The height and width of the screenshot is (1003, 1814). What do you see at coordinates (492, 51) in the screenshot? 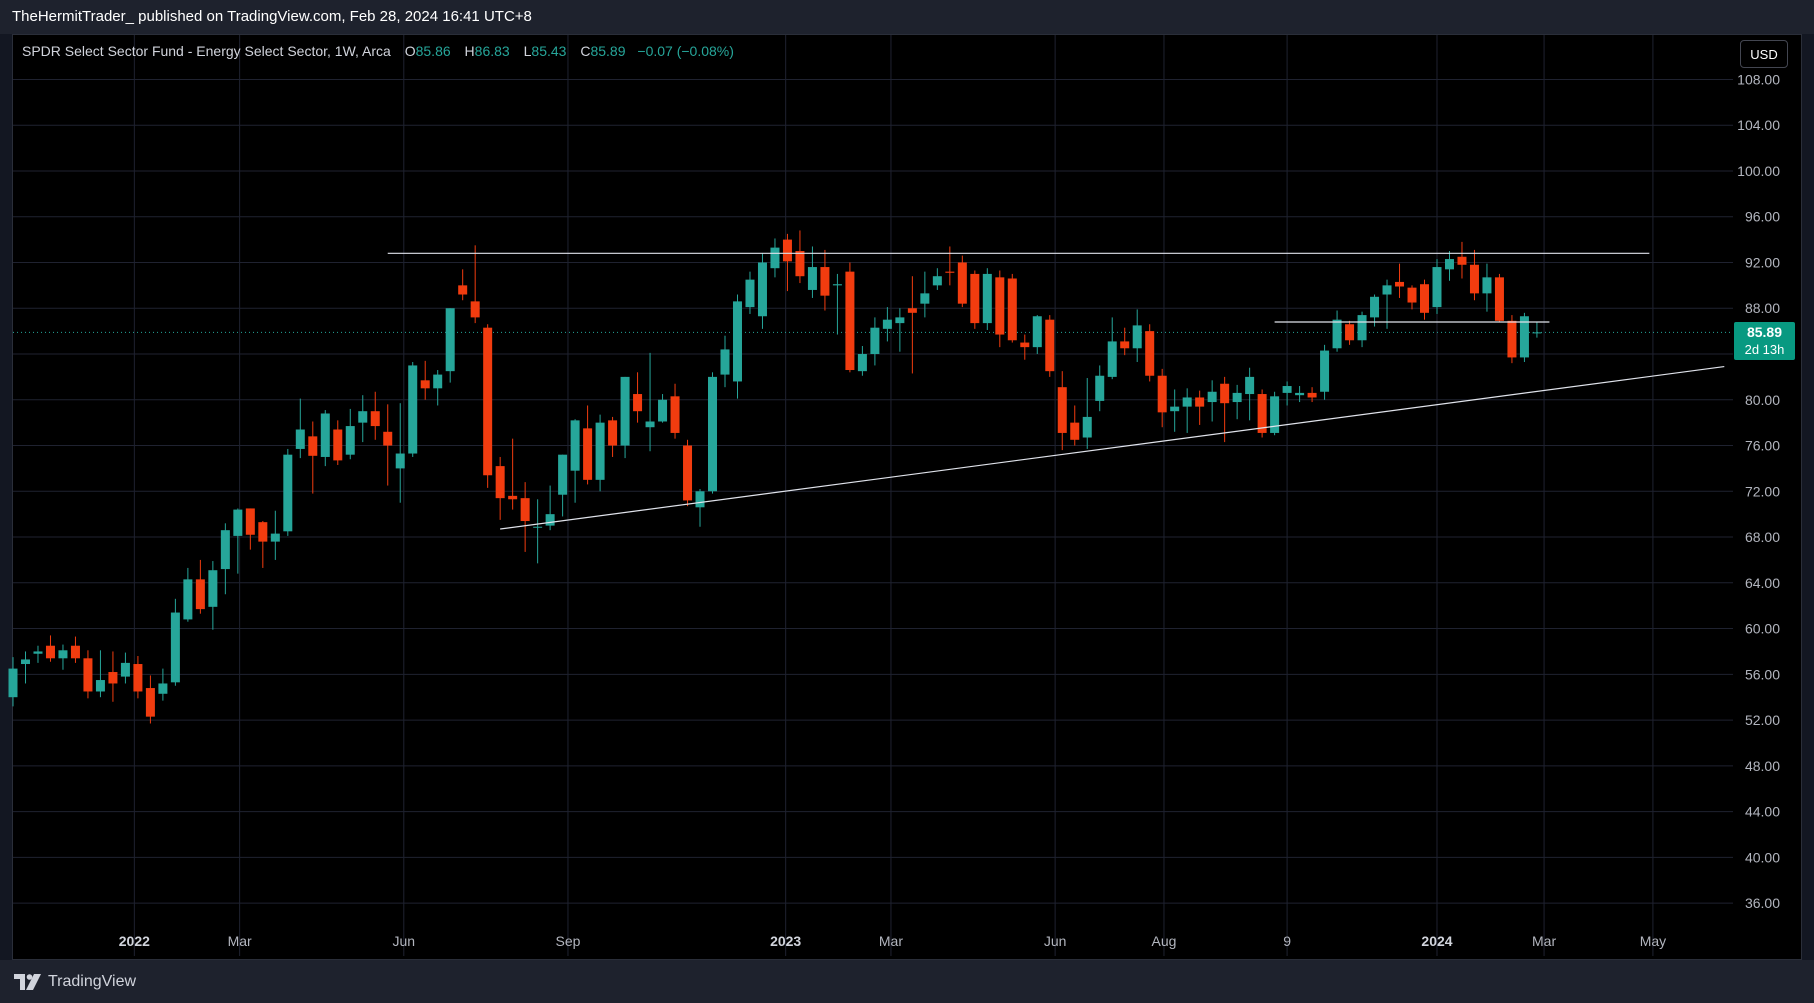
I see `high-value: 86.83` at bounding box center [492, 51].